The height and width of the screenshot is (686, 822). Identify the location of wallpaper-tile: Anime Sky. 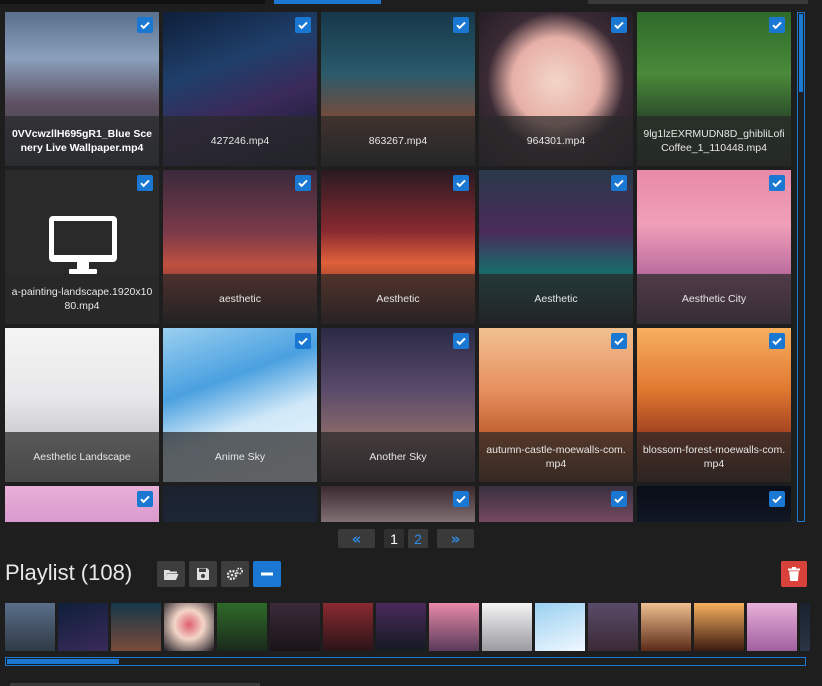
(240, 405).